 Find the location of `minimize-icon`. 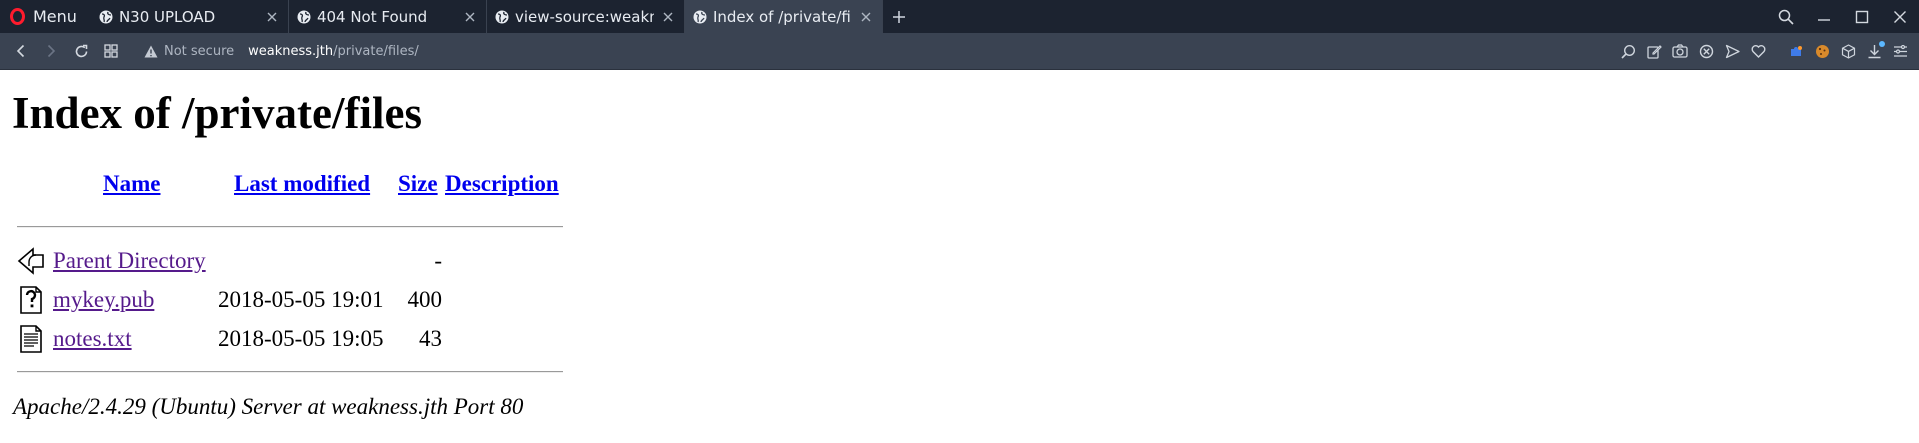

minimize-icon is located at coordinates (1824, 19).